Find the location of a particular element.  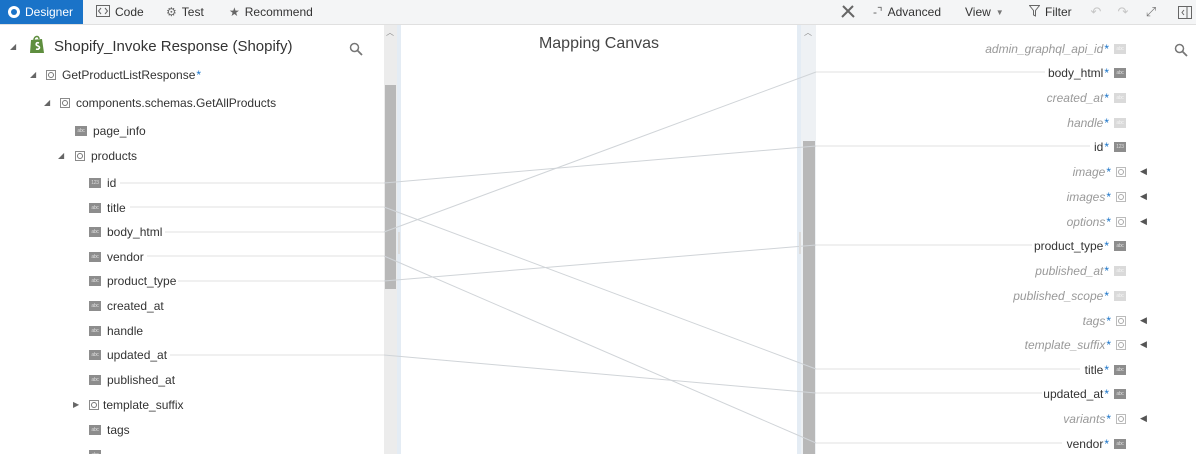

tree-root: Shopify_Invoke Response (Shopify) is located at coordinates (160, 45).